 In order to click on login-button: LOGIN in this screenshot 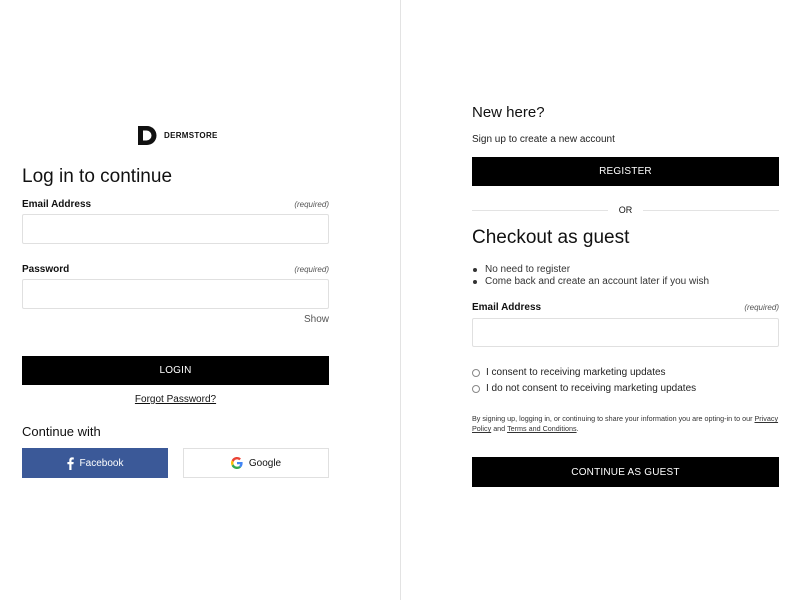, I will do `click(175, 370)`.